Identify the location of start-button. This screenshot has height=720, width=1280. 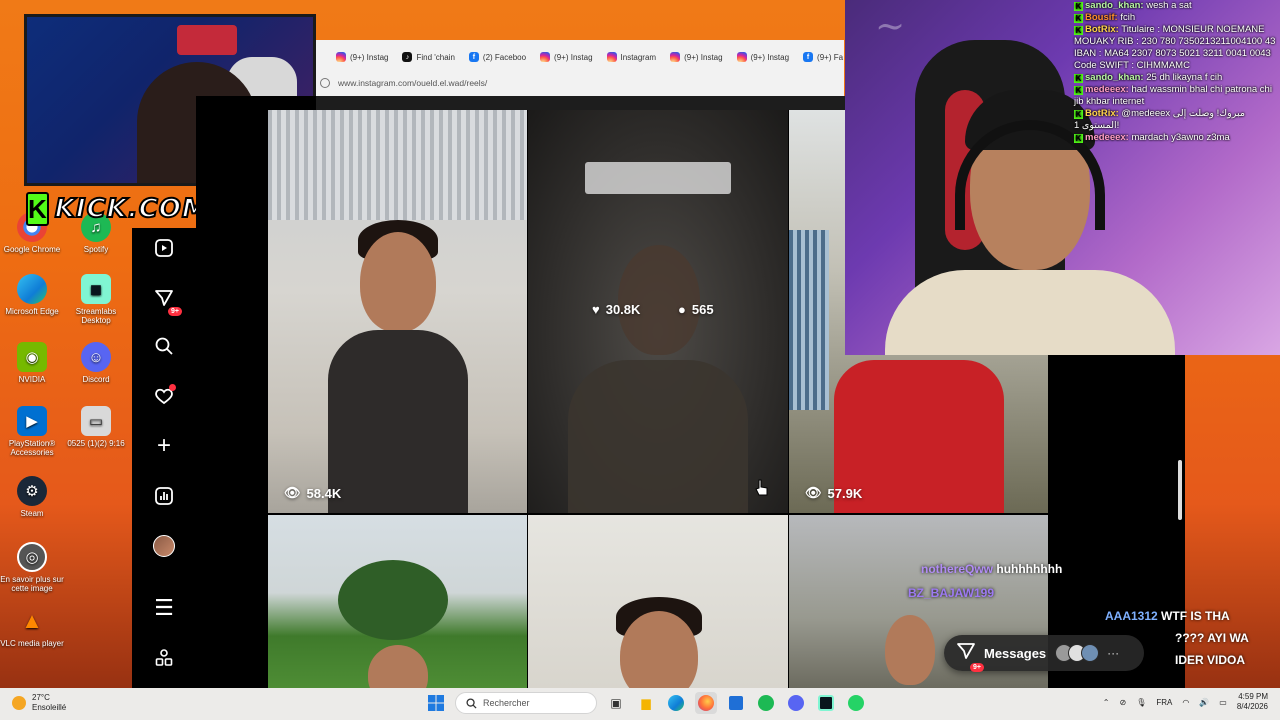
(436, 703).